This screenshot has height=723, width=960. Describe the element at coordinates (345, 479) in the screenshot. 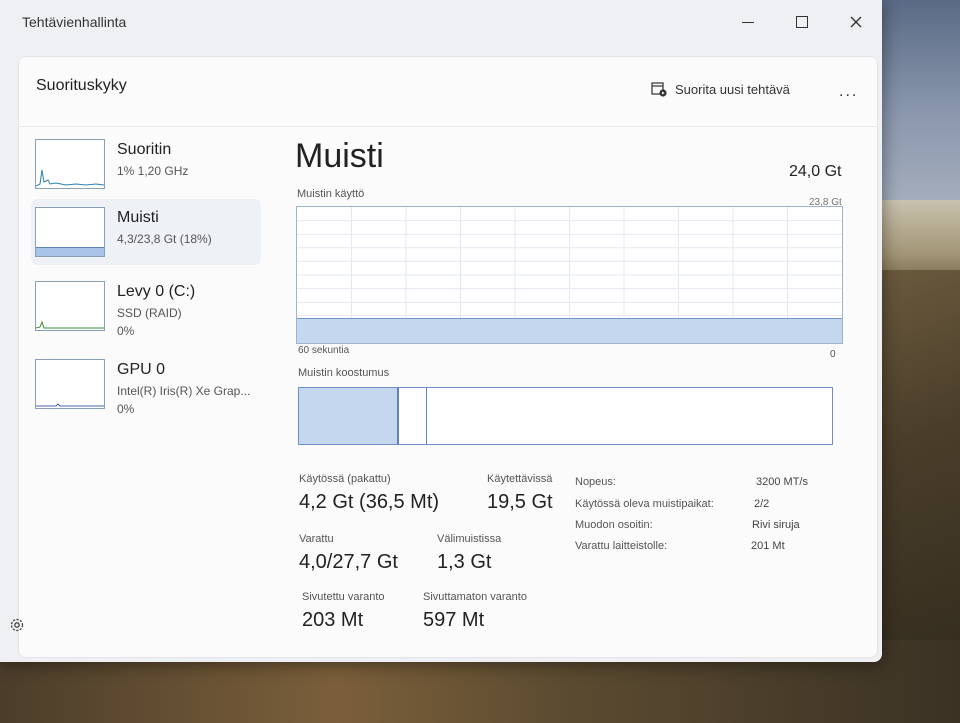

I see `stat-label: Käytössä (pakattu)` at that location.